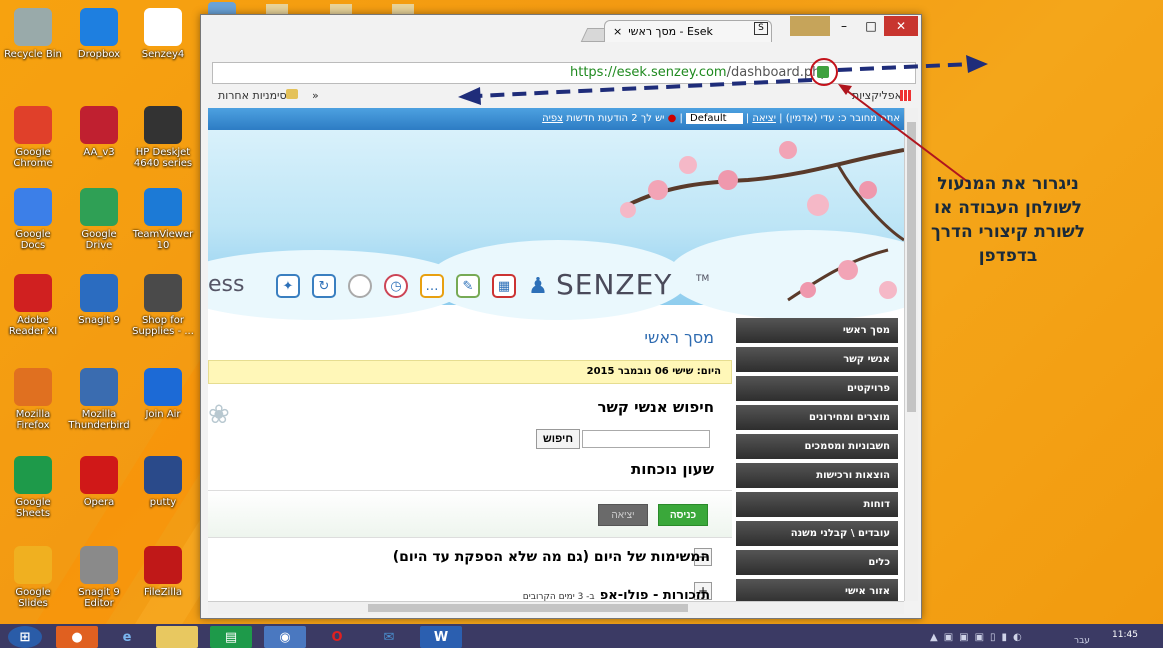 The width and height of the screenshot is (1163, 648). Describe the element at coordinates (177, 637) in the screenshot. I see `taskbar-explorer-icon` at that location.